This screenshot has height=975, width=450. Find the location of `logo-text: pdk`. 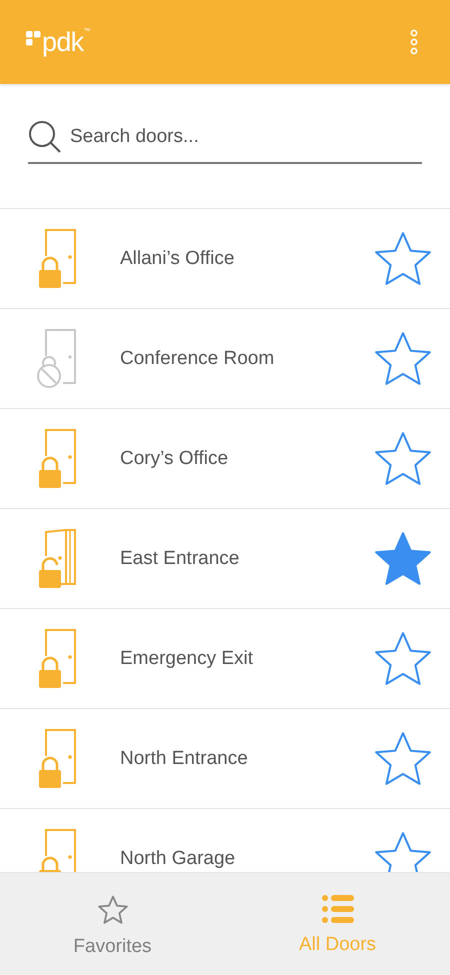

logo-text: pdk is located at coordinates (63, 42).